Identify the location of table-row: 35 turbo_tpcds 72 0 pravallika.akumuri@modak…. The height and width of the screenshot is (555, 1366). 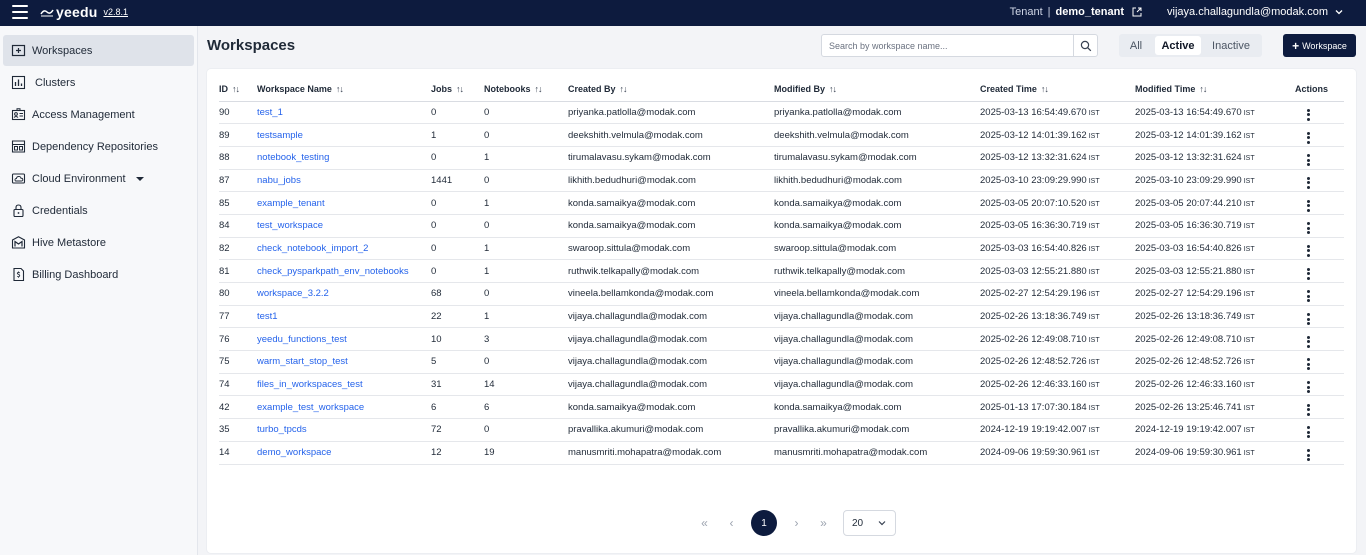
(781, 430).